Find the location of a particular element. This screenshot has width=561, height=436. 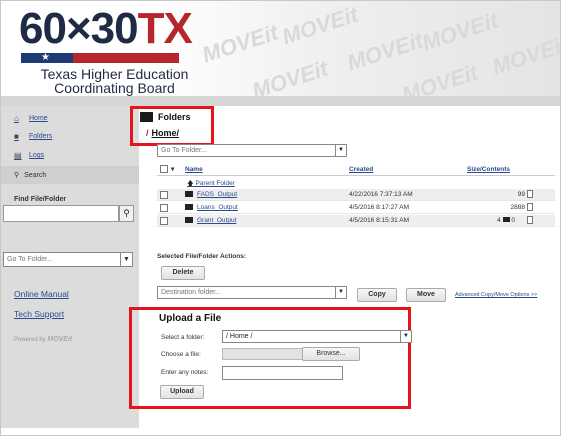

find-label: Find File/Folder is located at coordinates (40, 199).